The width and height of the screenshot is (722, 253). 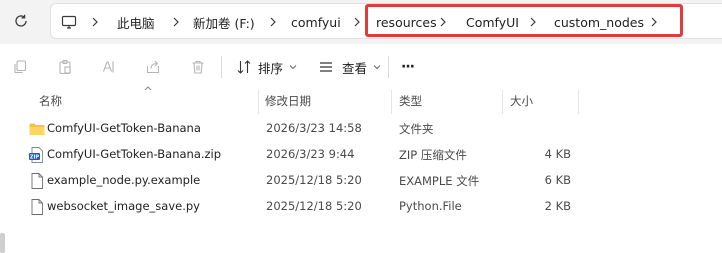 I want to click on column-type: 类型, so click(x=410, y=101).